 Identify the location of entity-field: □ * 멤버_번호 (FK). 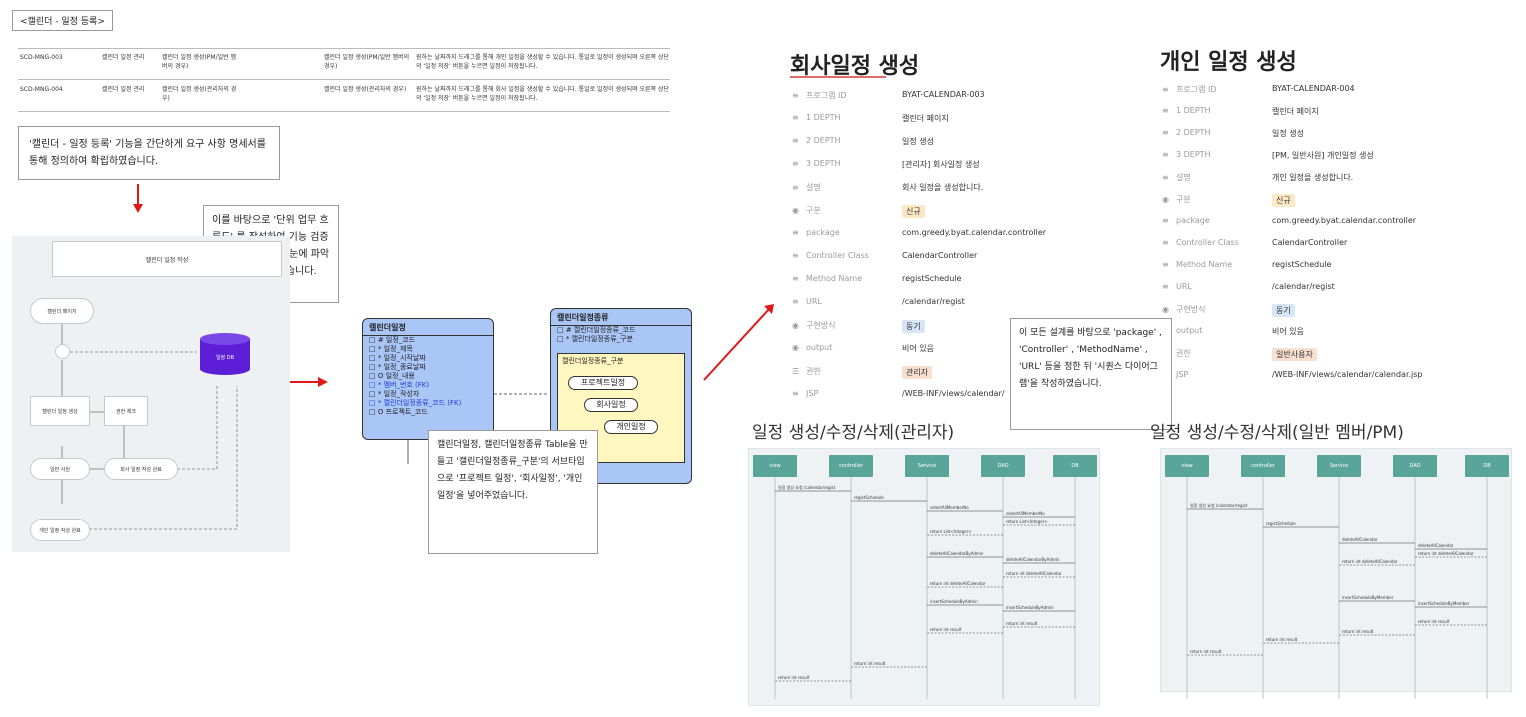
(399, 385).